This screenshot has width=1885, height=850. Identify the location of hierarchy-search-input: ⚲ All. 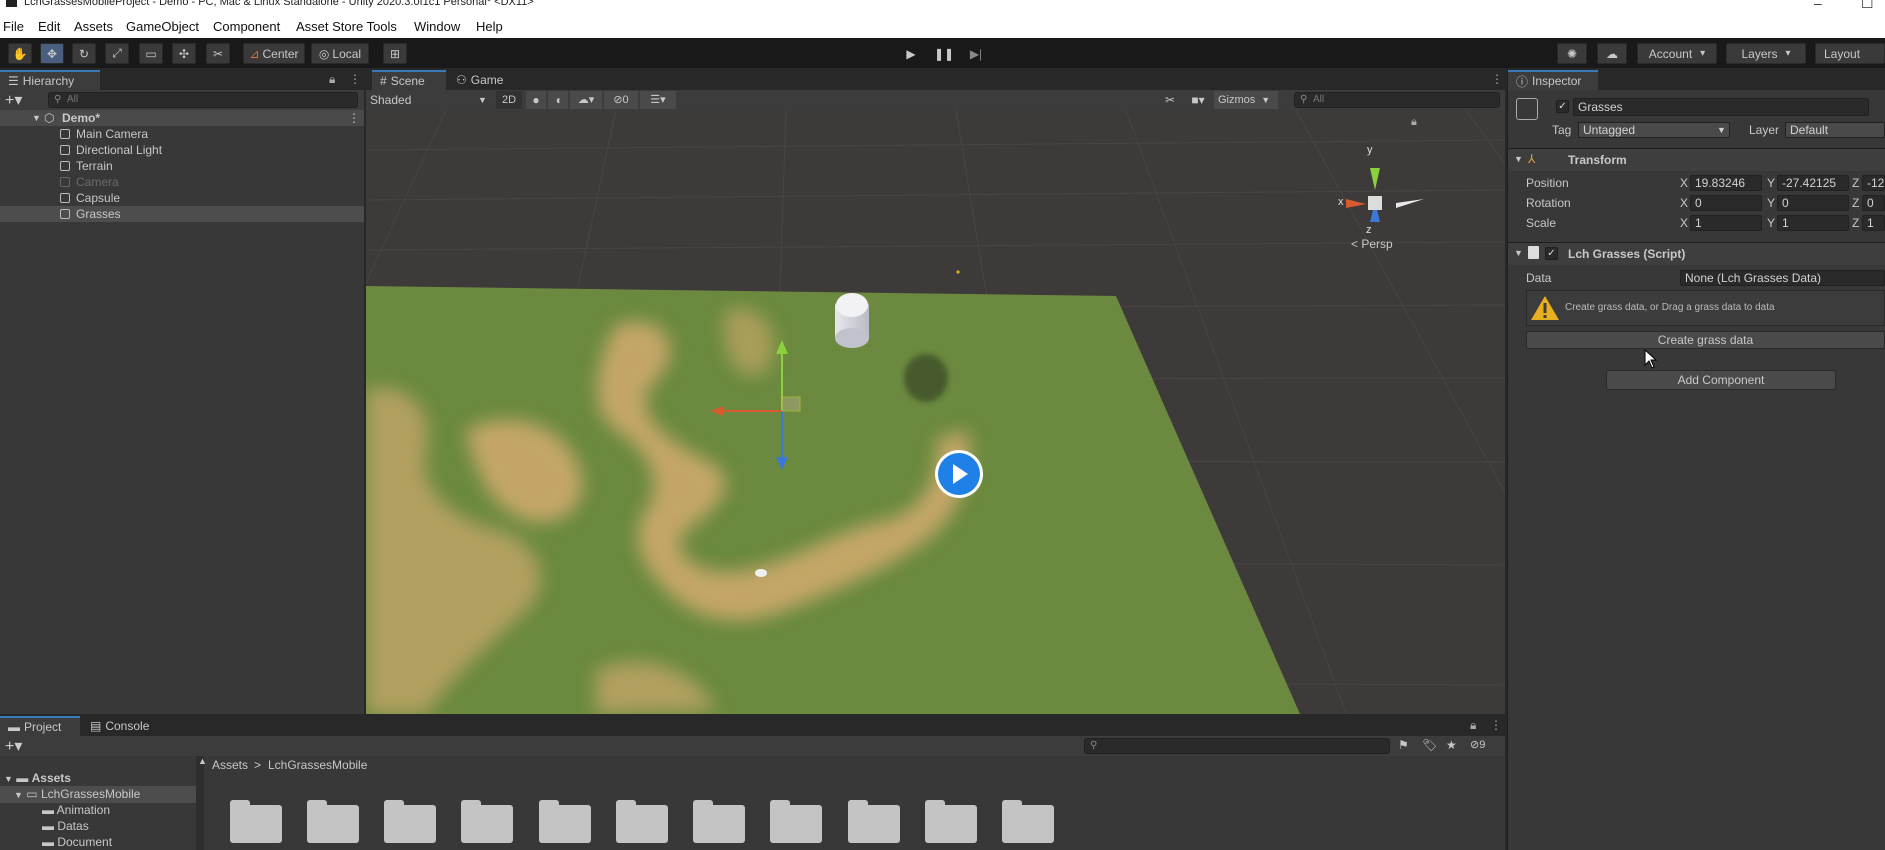
(203, 100).